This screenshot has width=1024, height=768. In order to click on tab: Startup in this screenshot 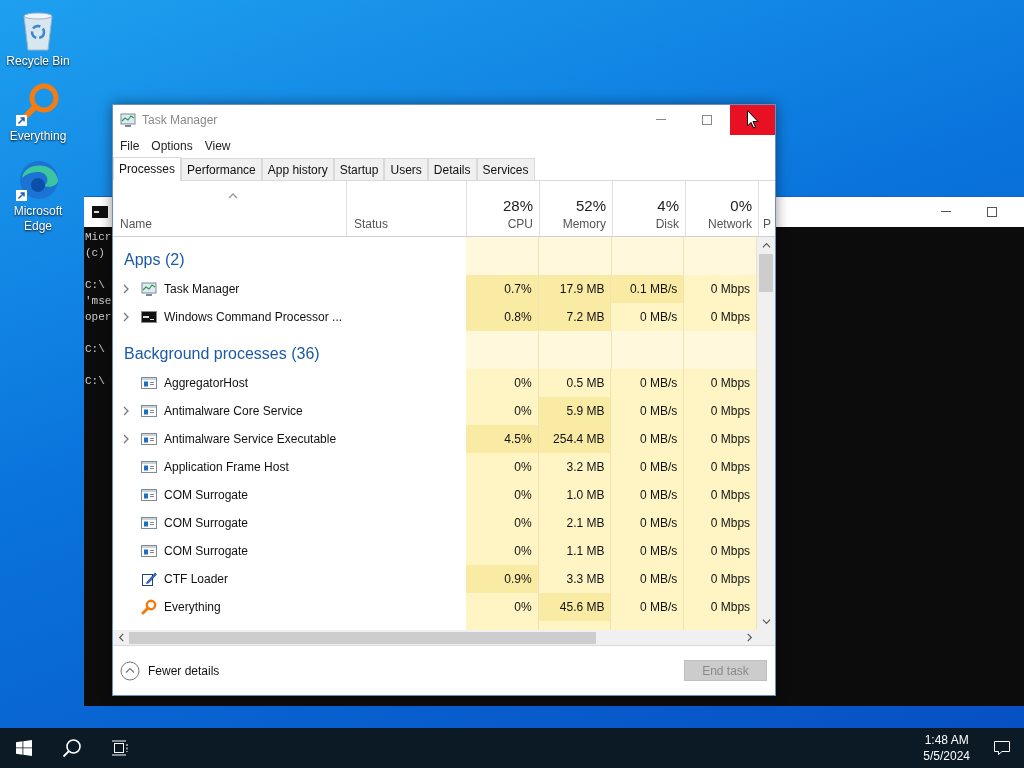, I will do `click(359, 169)`.